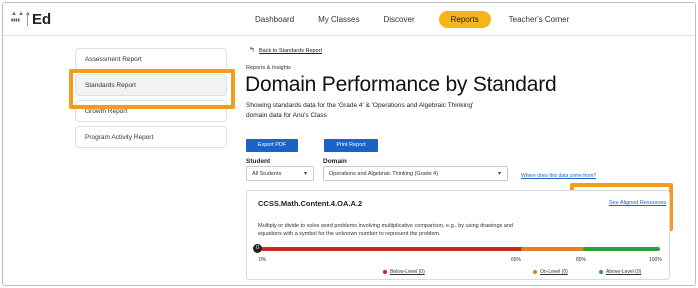 This screenshot has height=288, width=698. Describe the element at coordinates (267, 174) in the screenshot. I see `student-select-value: All Students` at that location.